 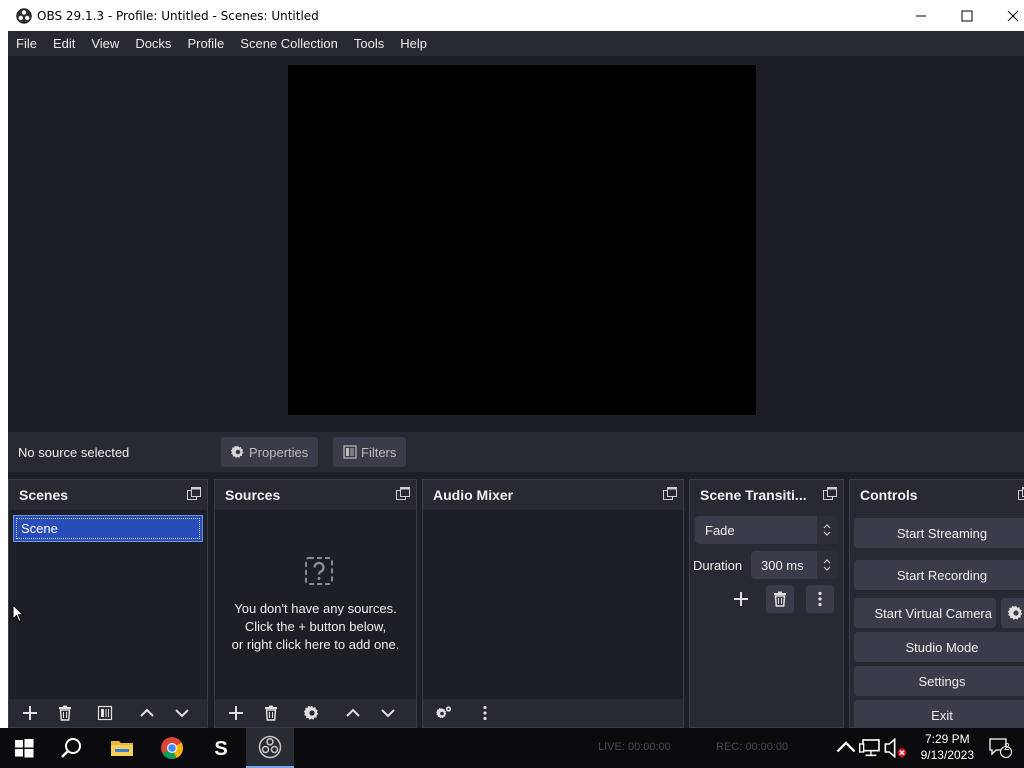 What do you see at coordinates (780, 599) in the screenshot?
I see `remove-transition-button` at bounding box center [780, 599].